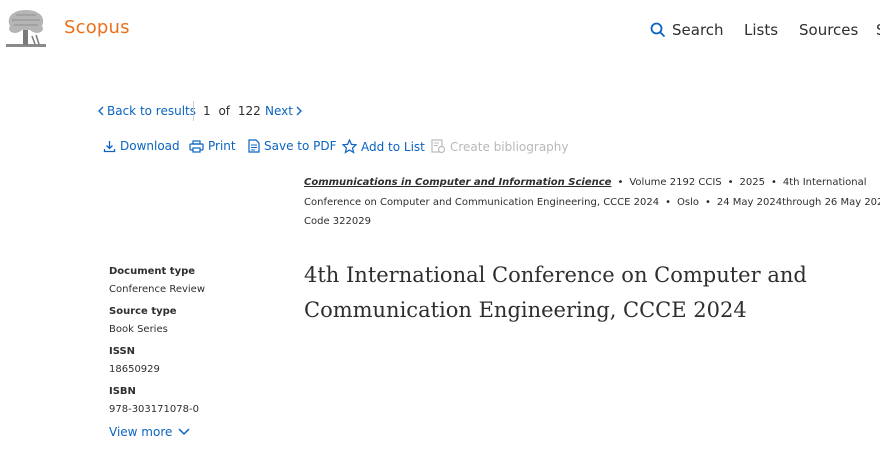  Describe the element at coordinates (196, 146) in the screenshot. I see `printer-icon` at that location.